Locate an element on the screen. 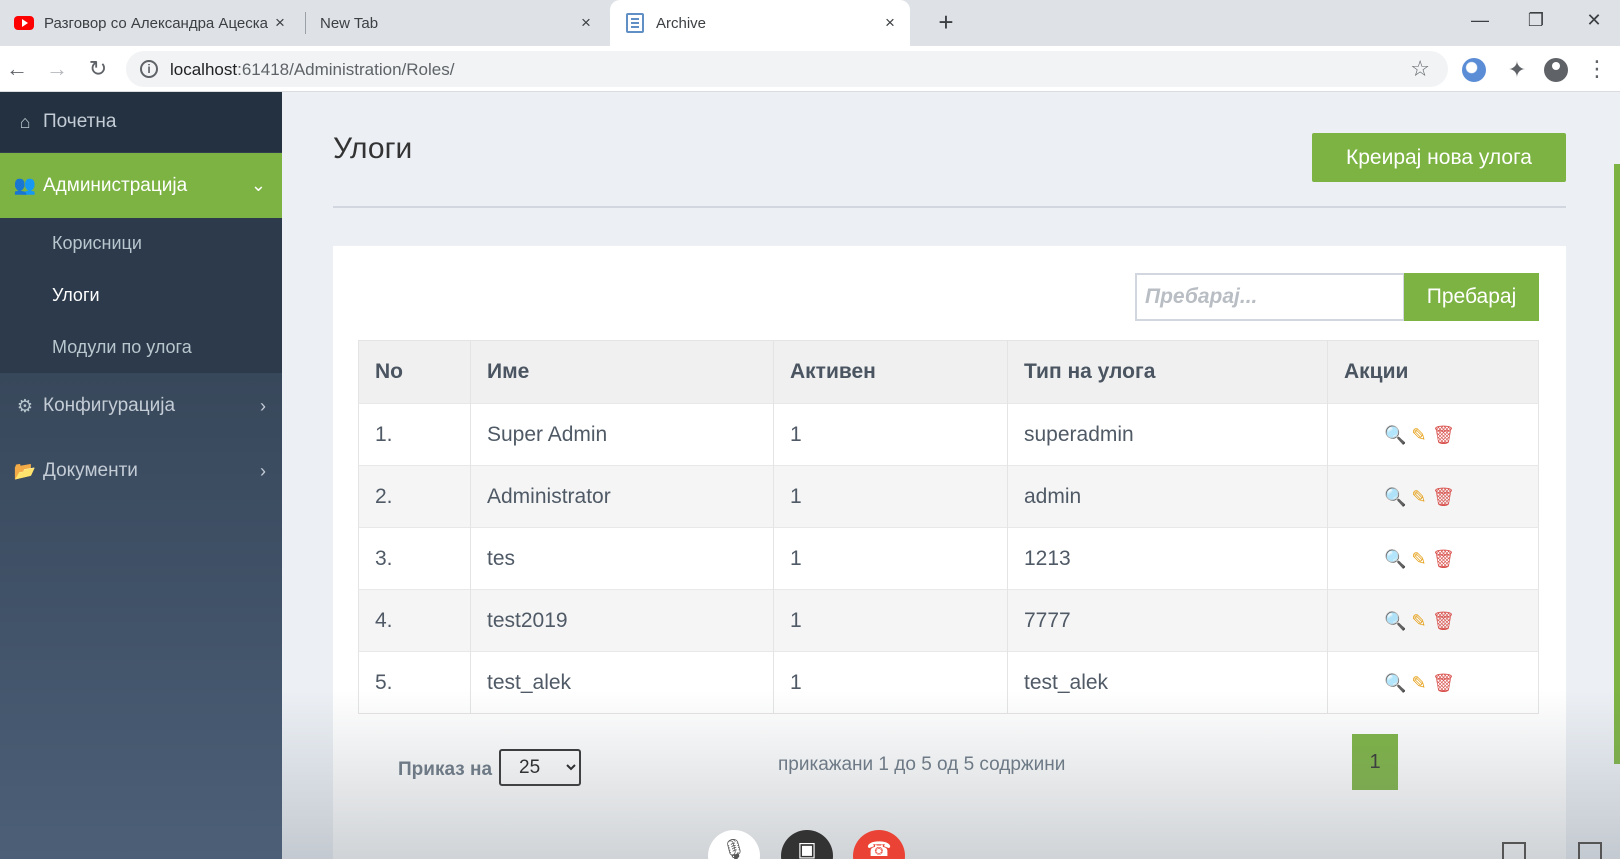 The width and height of the screenshot is (1620, 859). browser-menu-icon: ⋮ is located at coordinates (1597, 70).